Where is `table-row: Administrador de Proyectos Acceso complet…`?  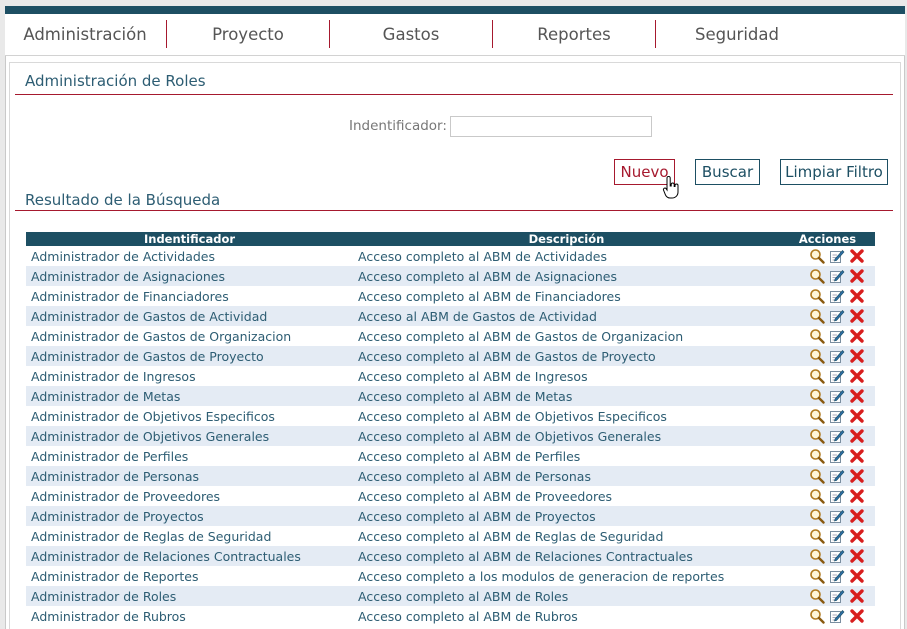
table-row: Administrador de Proyectos Acceso complet… is located at coordinates (450, 516).